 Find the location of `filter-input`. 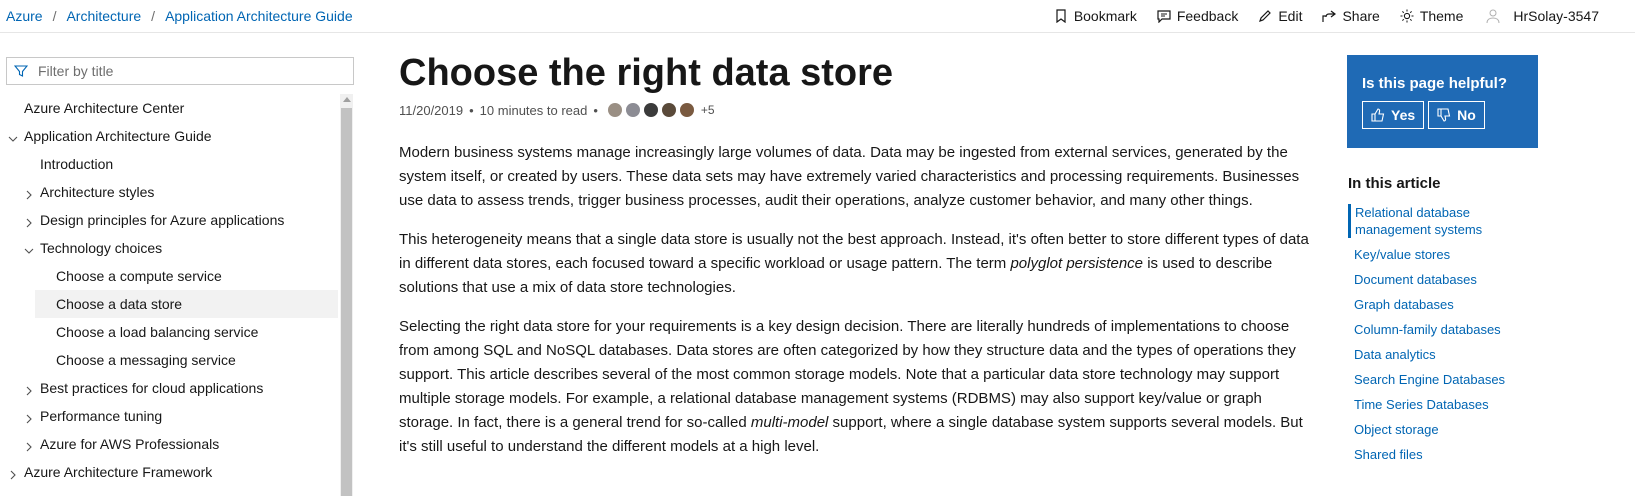

filter-input is located at coordinates (188, 71).